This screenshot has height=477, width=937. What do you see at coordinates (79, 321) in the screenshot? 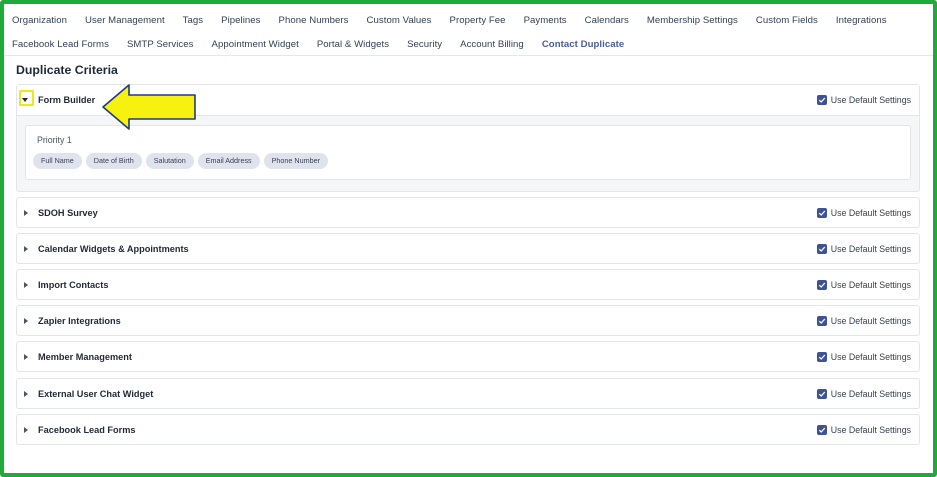
I see `panel-label: Zapier Integrations` at bounding box center [79, 321].